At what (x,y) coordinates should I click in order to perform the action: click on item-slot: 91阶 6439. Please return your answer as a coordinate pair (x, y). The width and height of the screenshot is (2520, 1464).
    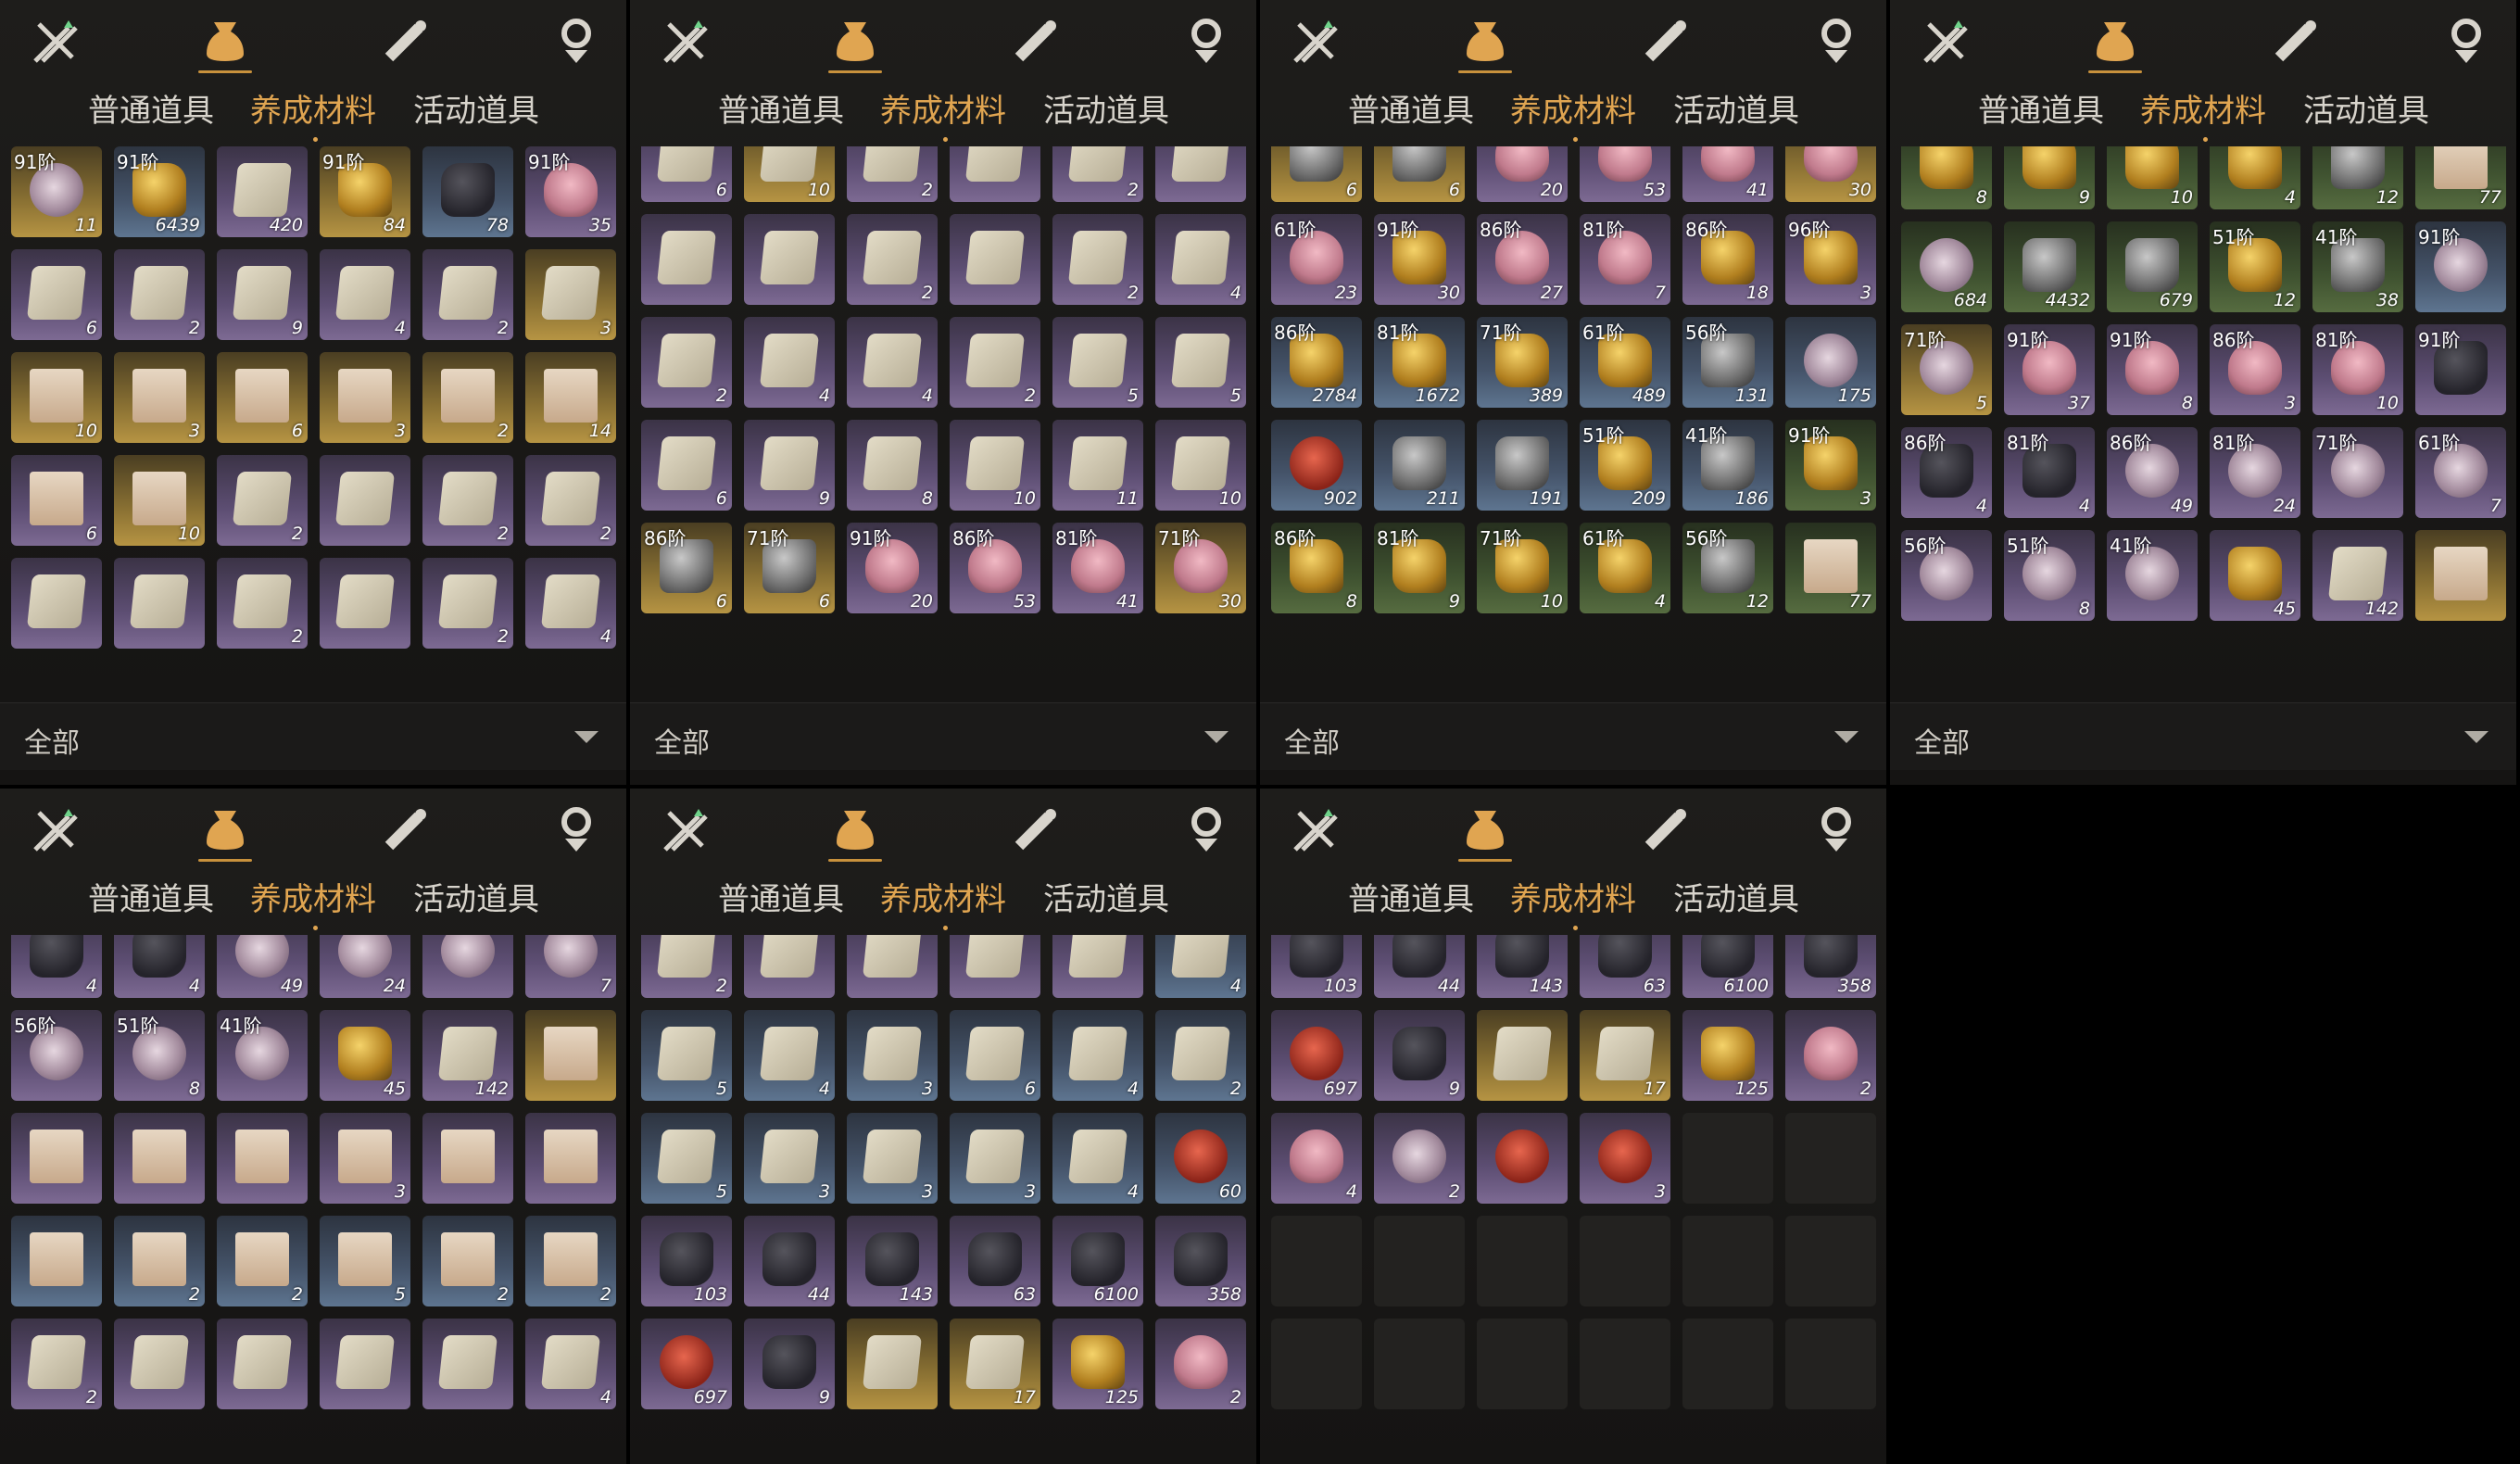
    Looking at the image, I should click on (159, 191).